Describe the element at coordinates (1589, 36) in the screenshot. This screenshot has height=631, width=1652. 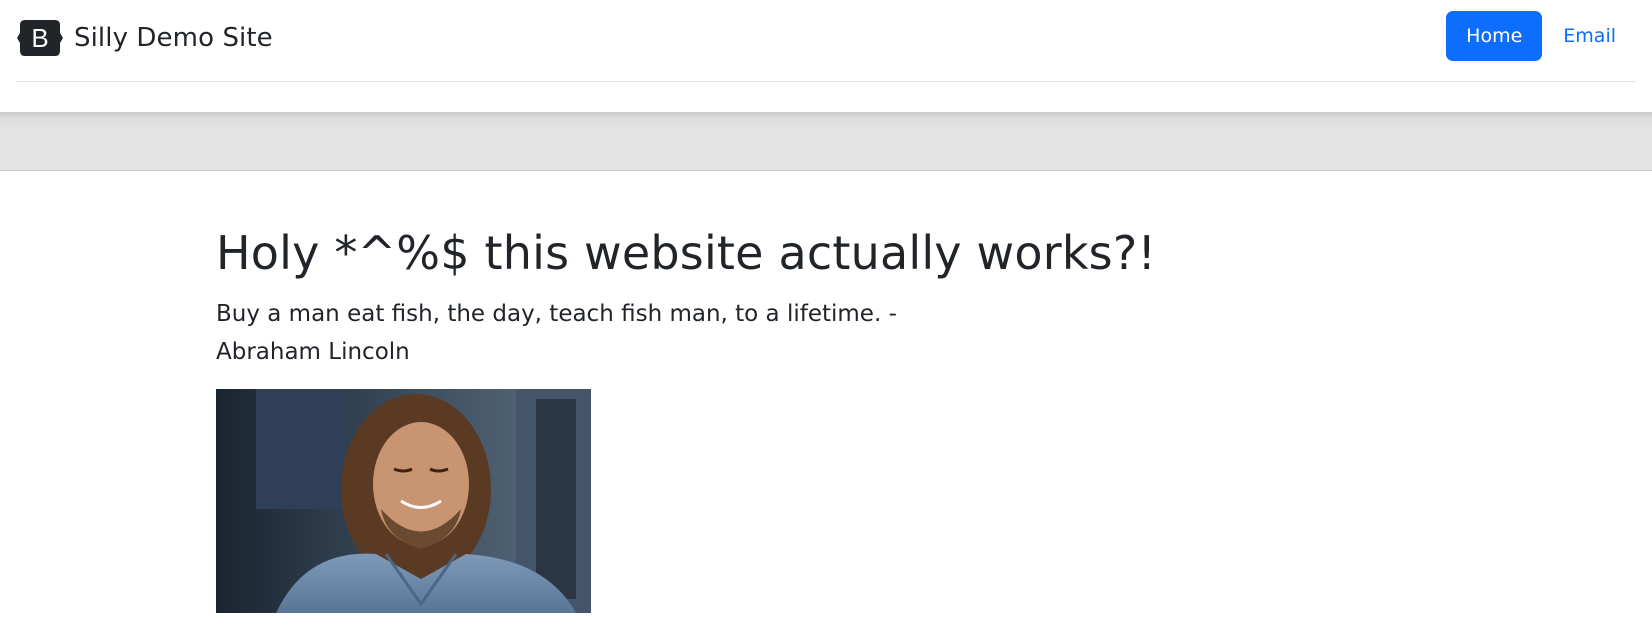
I see `nav-email-link: Email` at that location.